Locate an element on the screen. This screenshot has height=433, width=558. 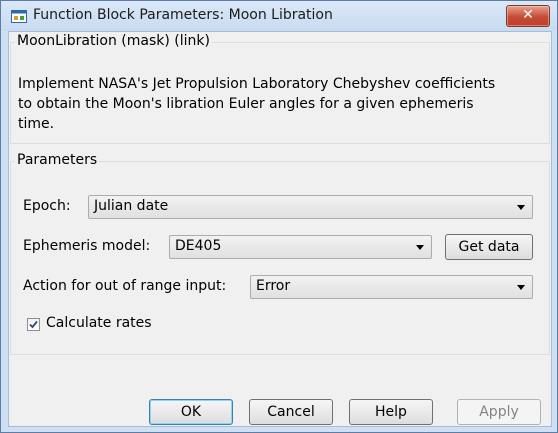
epoch-dropdown: Julian date is located at coordinates (310, 207).